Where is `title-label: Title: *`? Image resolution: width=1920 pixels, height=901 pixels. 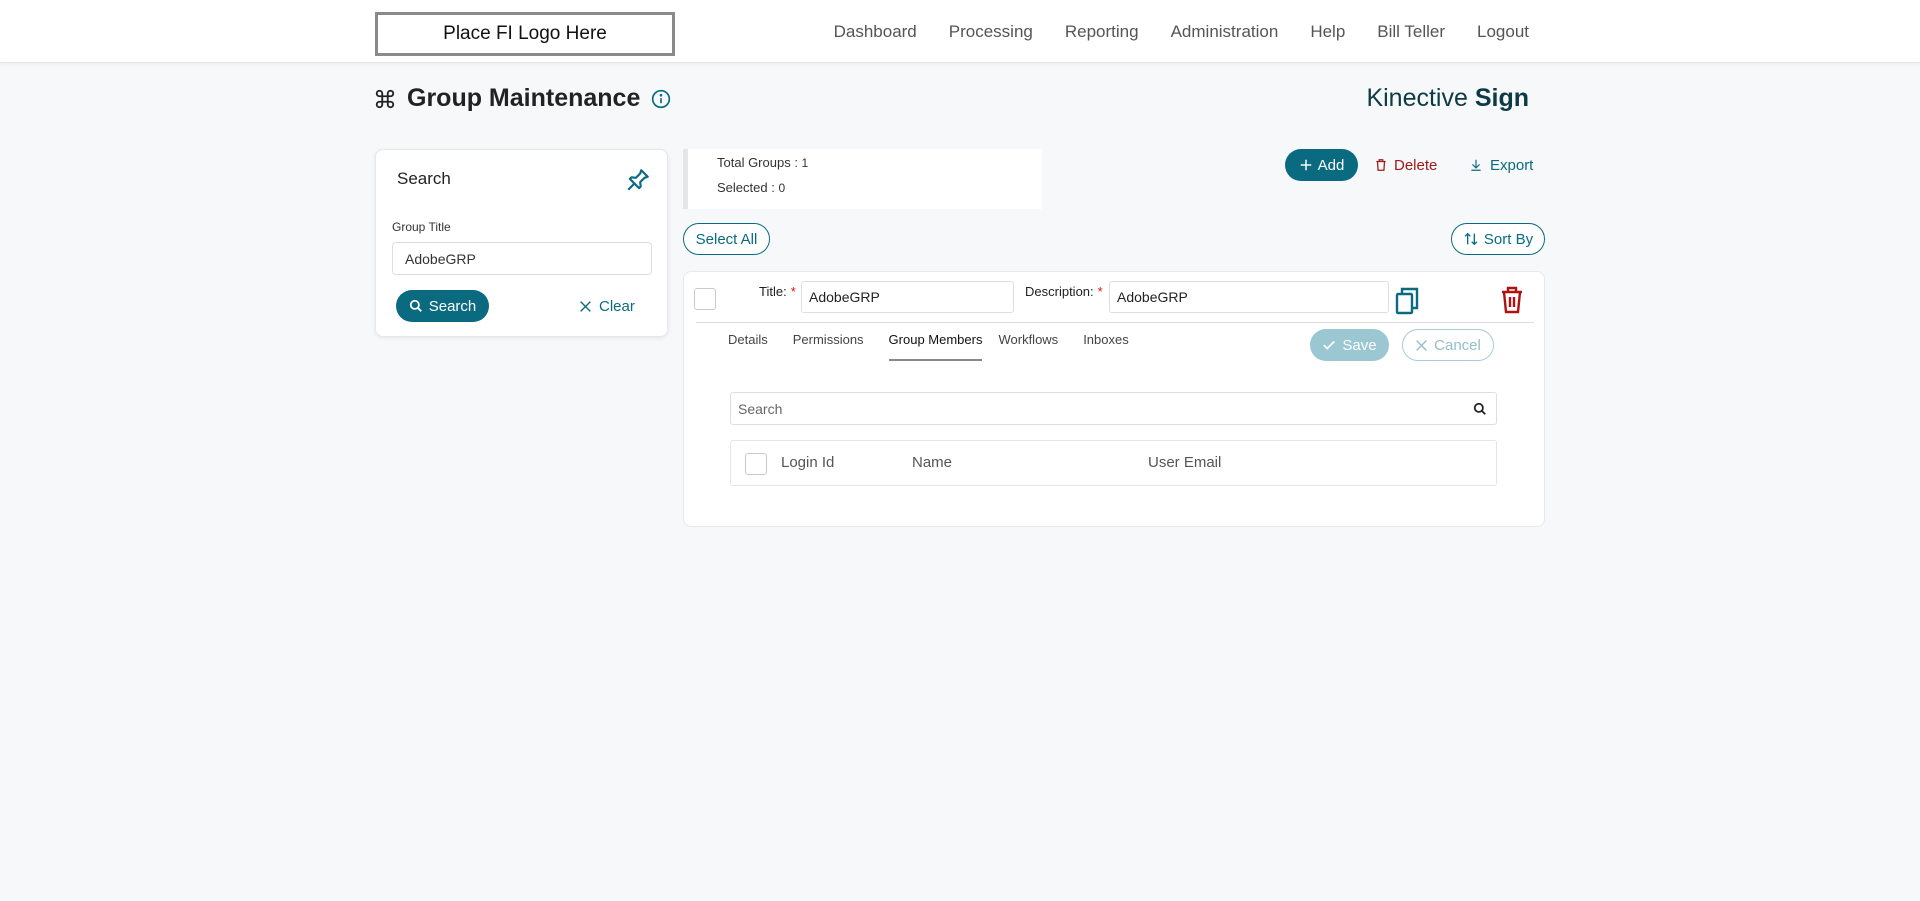 title-label: Title: * is located at coordinates (777, 291).